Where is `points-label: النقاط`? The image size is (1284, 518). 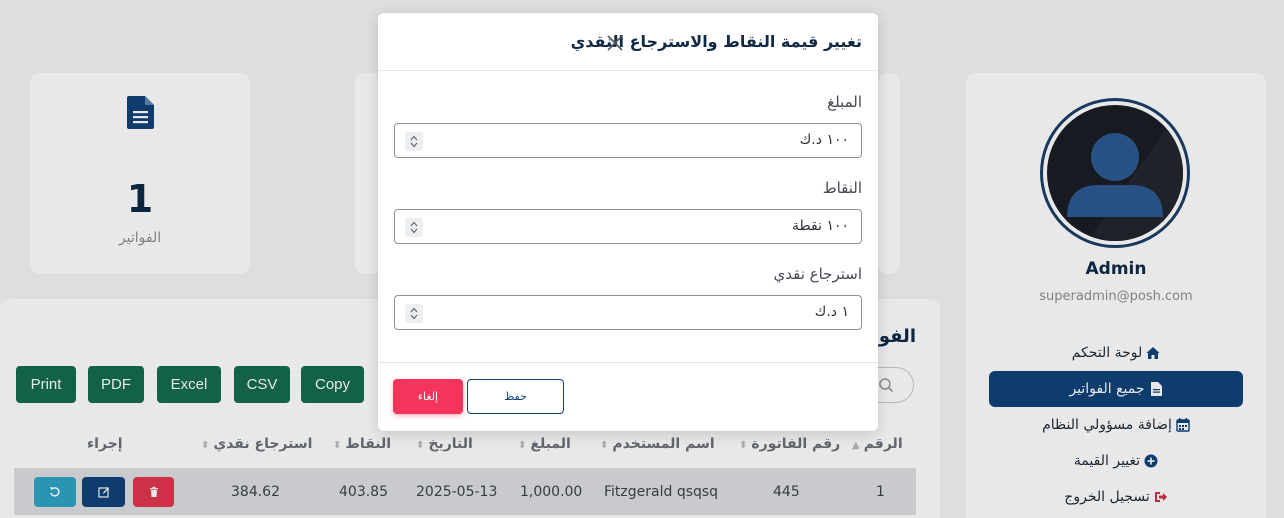 points-label: النقاط is located at coordinates (842, 188).